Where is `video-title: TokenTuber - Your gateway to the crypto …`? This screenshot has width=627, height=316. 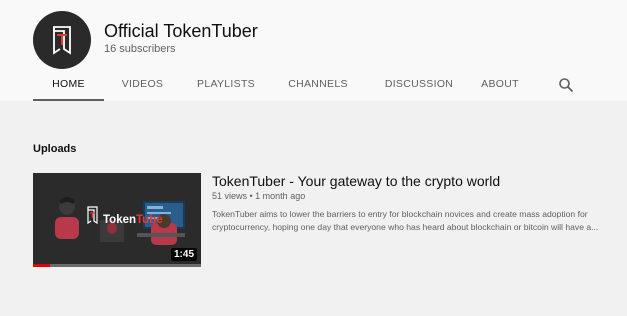
video-title: TokenTuber - Your gateway to the crypto … is located at coordinates (412, 181).